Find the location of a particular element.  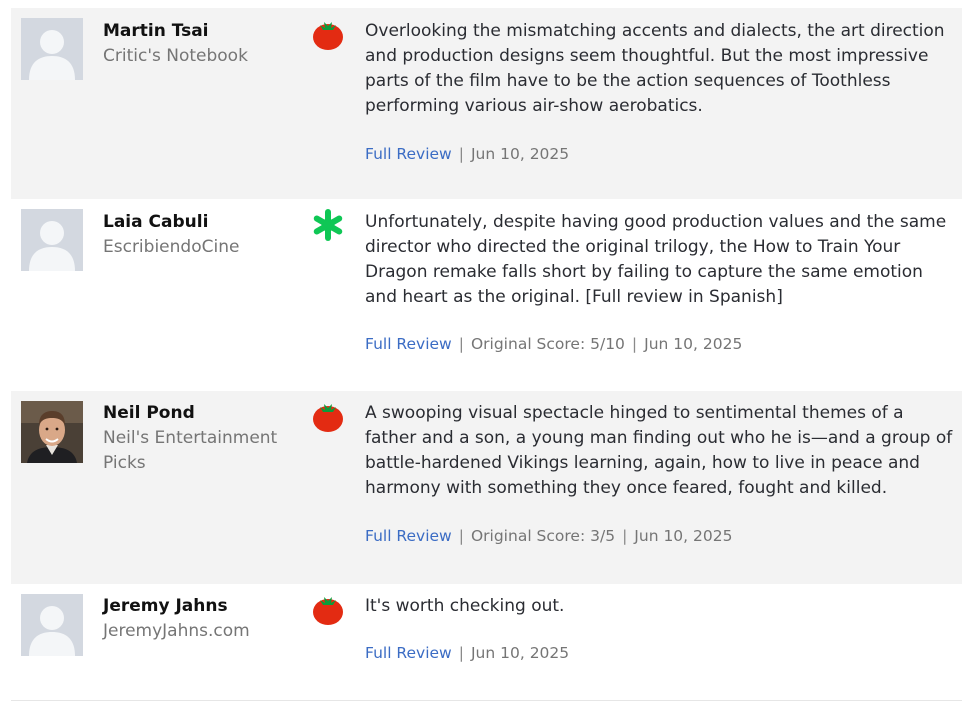

list-bottom-divider is located at coordinates (486, 700).